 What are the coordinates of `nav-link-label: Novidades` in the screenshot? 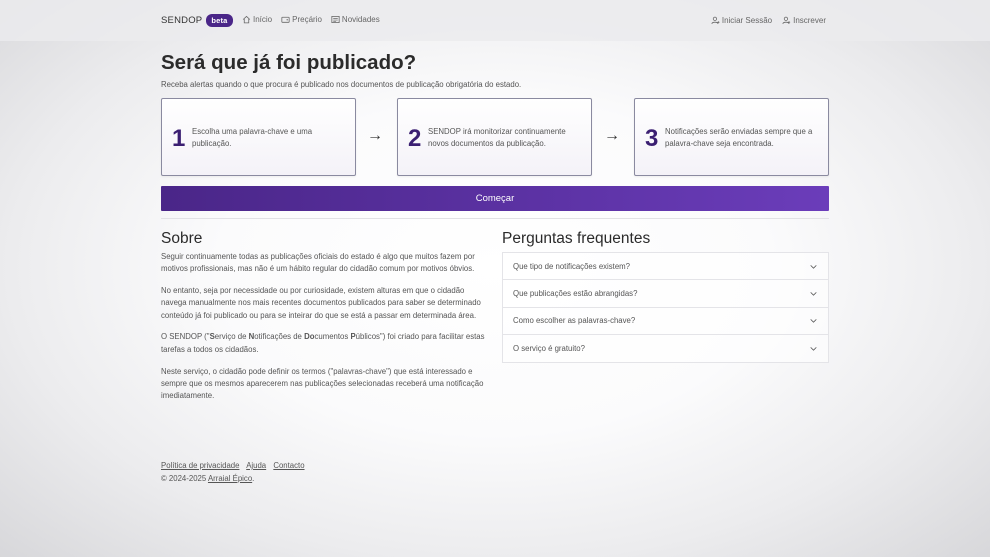 It's located at (360, 19).